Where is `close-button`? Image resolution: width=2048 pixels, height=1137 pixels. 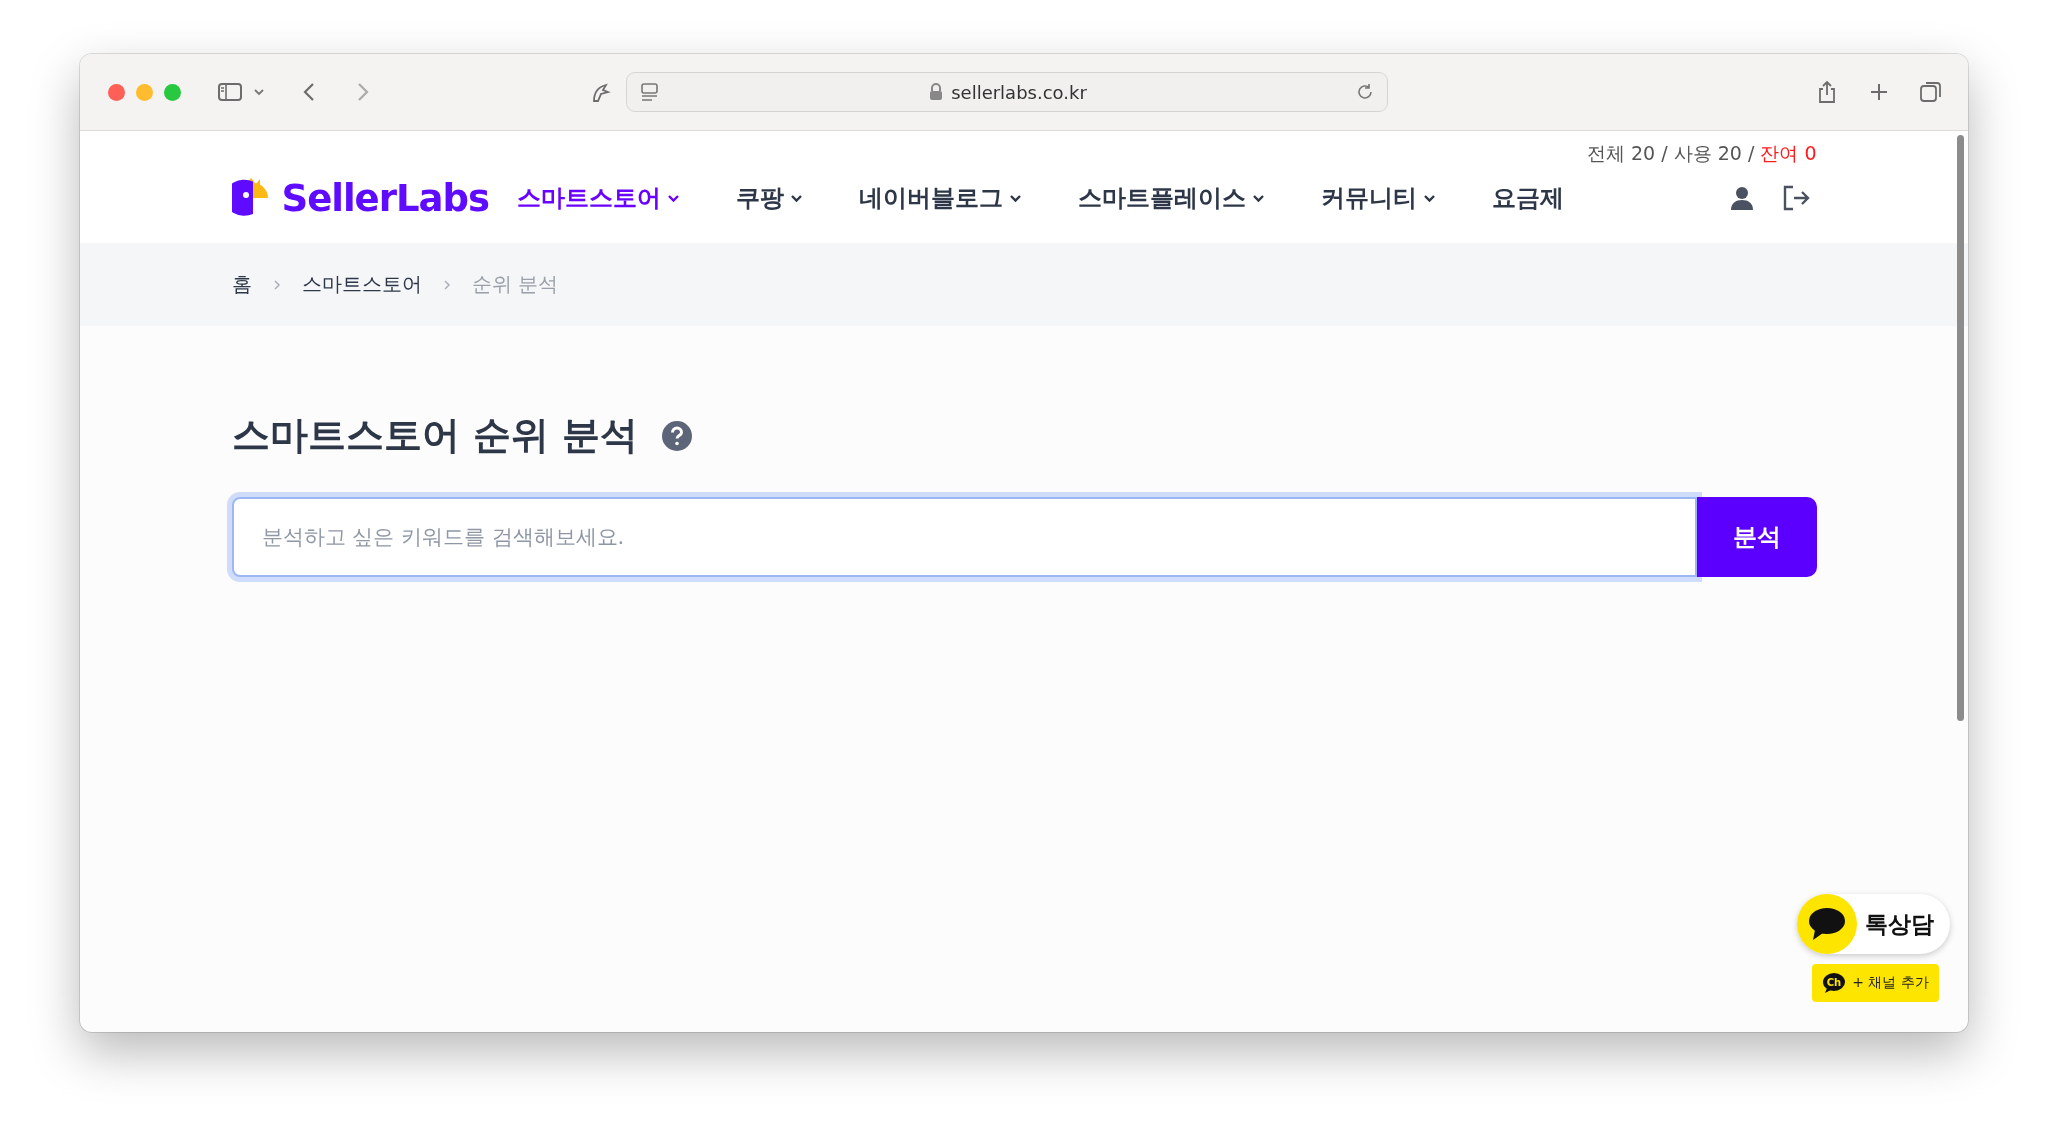 close-button is located at coordinates (116, 92).